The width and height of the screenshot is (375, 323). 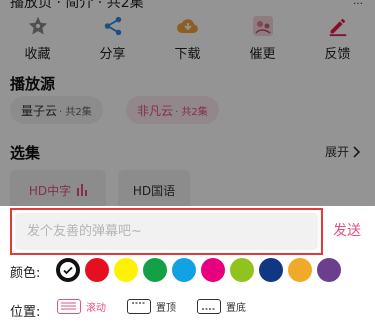 I want to click on position-label: 位置:, so click(x=25, y=312).